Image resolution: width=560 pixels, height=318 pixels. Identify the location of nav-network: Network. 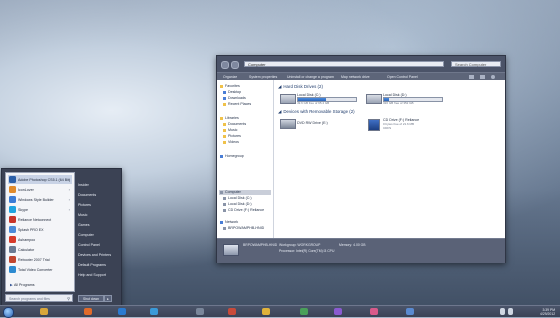
(229, 222).